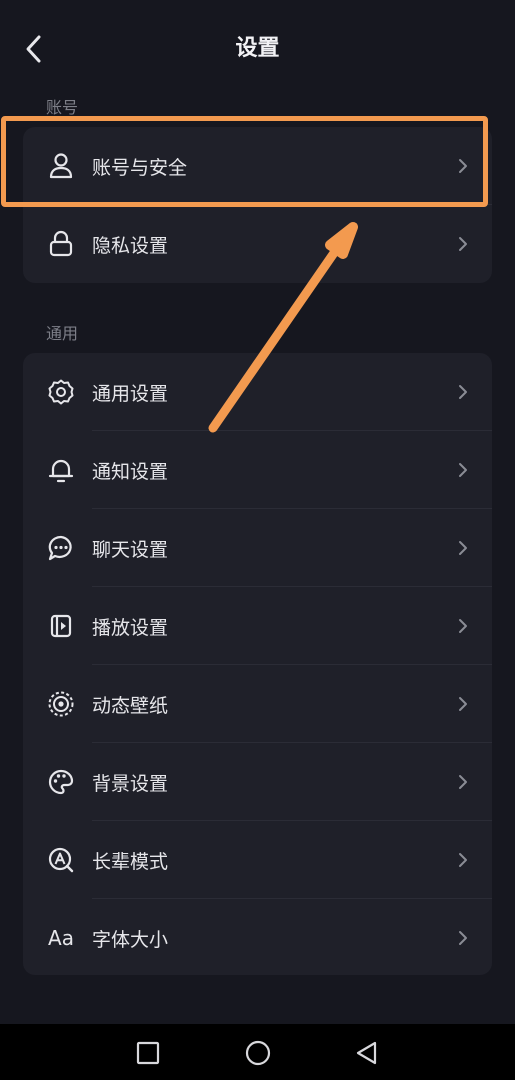 The image size is (515, 1080). What do you see at coordinates (130, 471) in the screenshot?
I see `settings-item-label: 通知设置` at bounding box center [130, 471].